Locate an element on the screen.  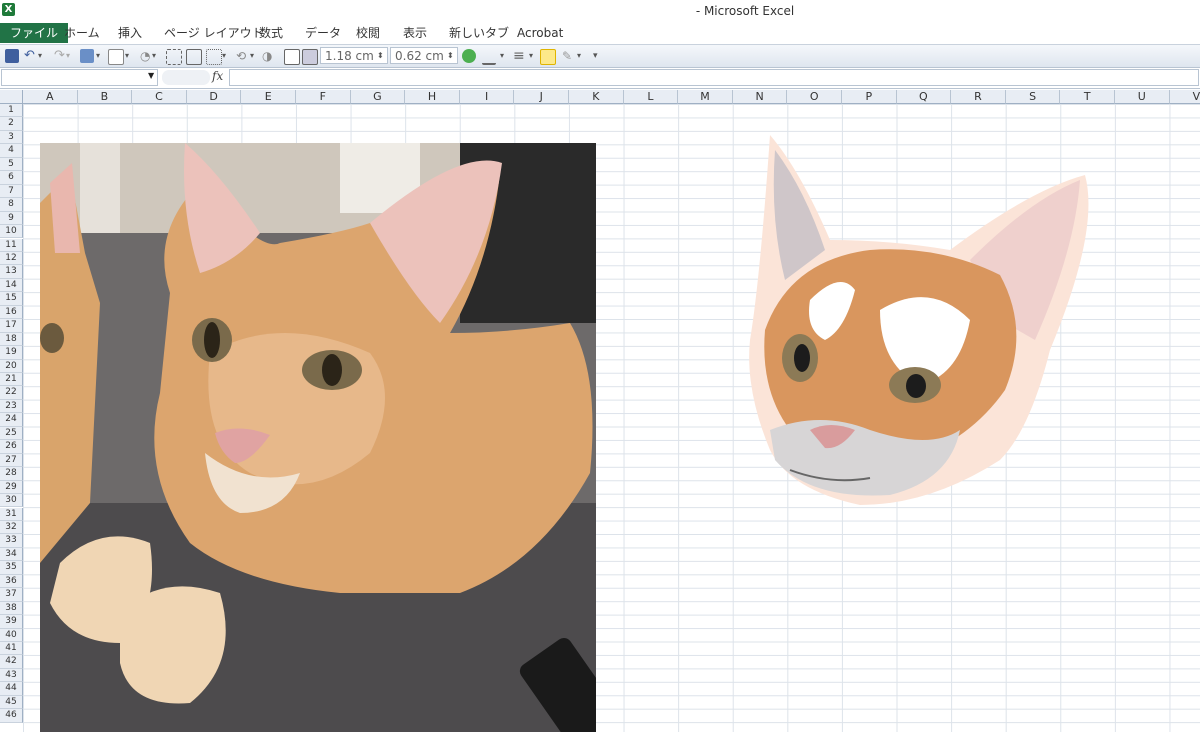
name-box is located at coordinates (79, 77).